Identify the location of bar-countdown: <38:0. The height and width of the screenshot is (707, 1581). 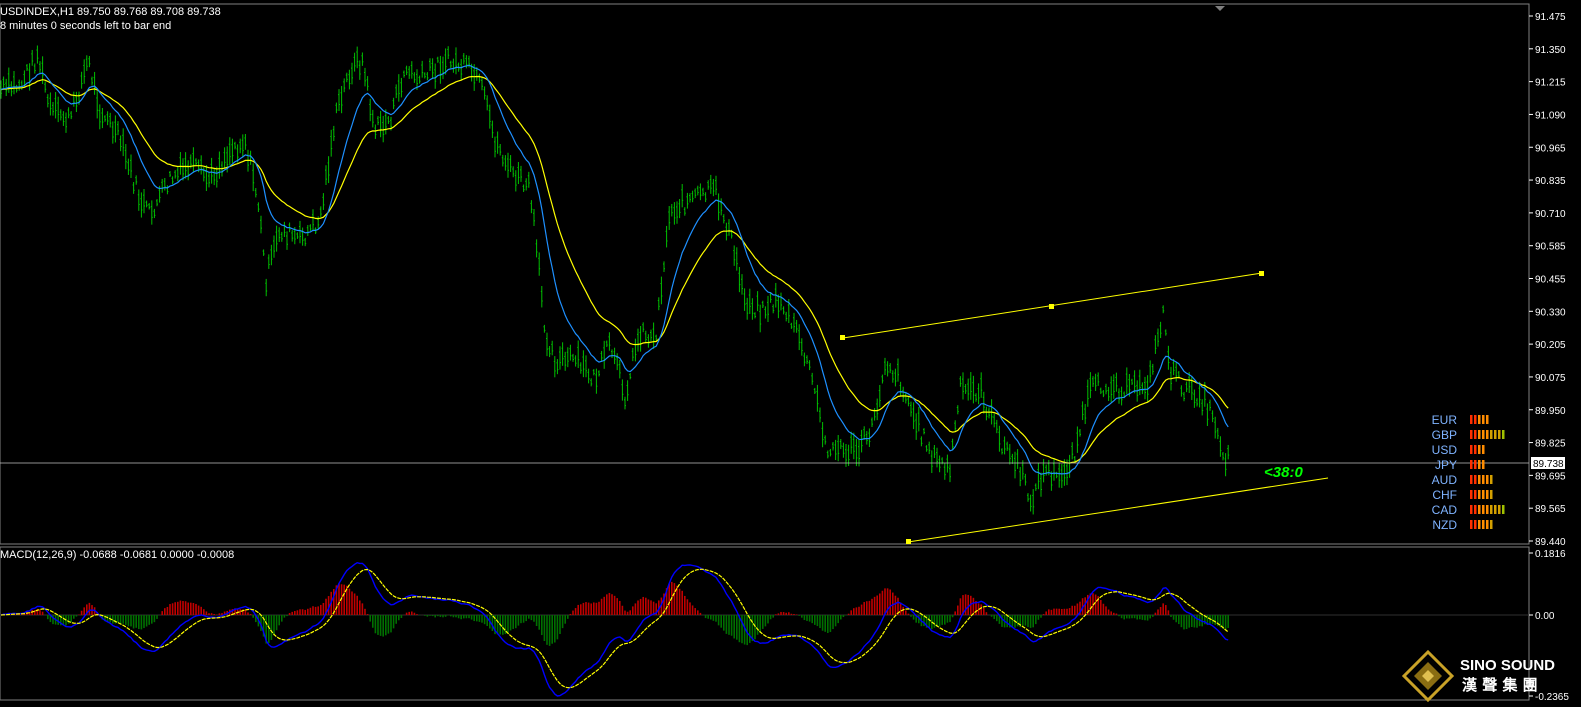
(1283, 472).